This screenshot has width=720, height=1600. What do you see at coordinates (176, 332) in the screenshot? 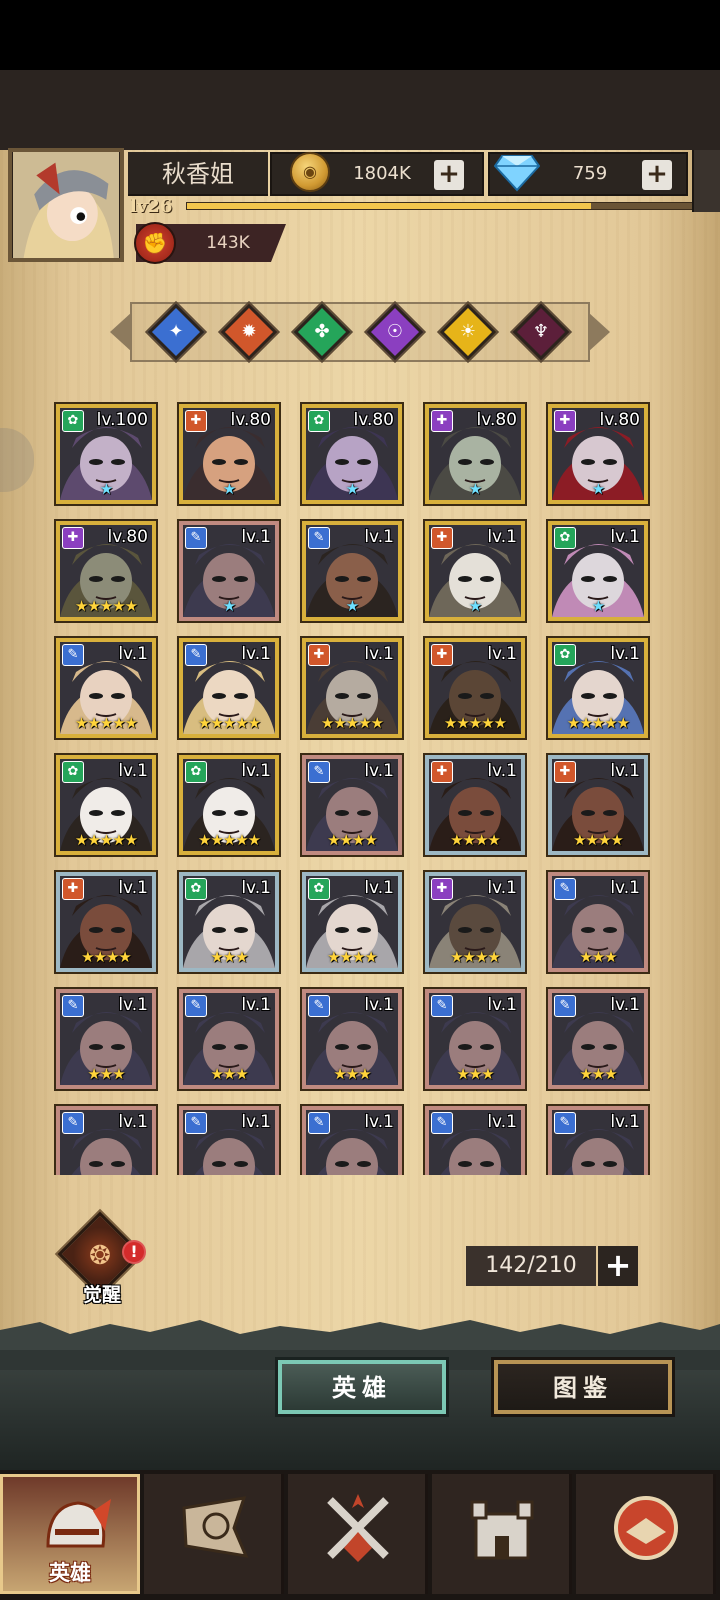
I see `faction-filter-water: ✦` at bounding box center [176, 332].